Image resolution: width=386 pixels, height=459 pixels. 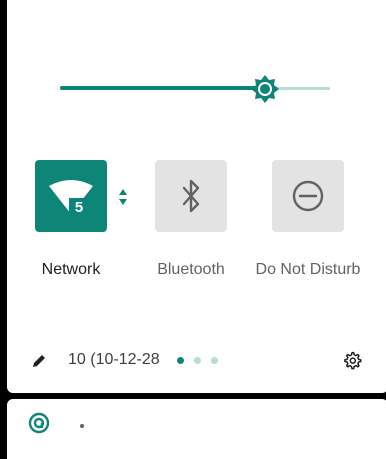 What do you see at coordinates (308, 269) in the screenshot?
I see `dnd-label: Do Not Disturb` at bounding box center [308, 269].